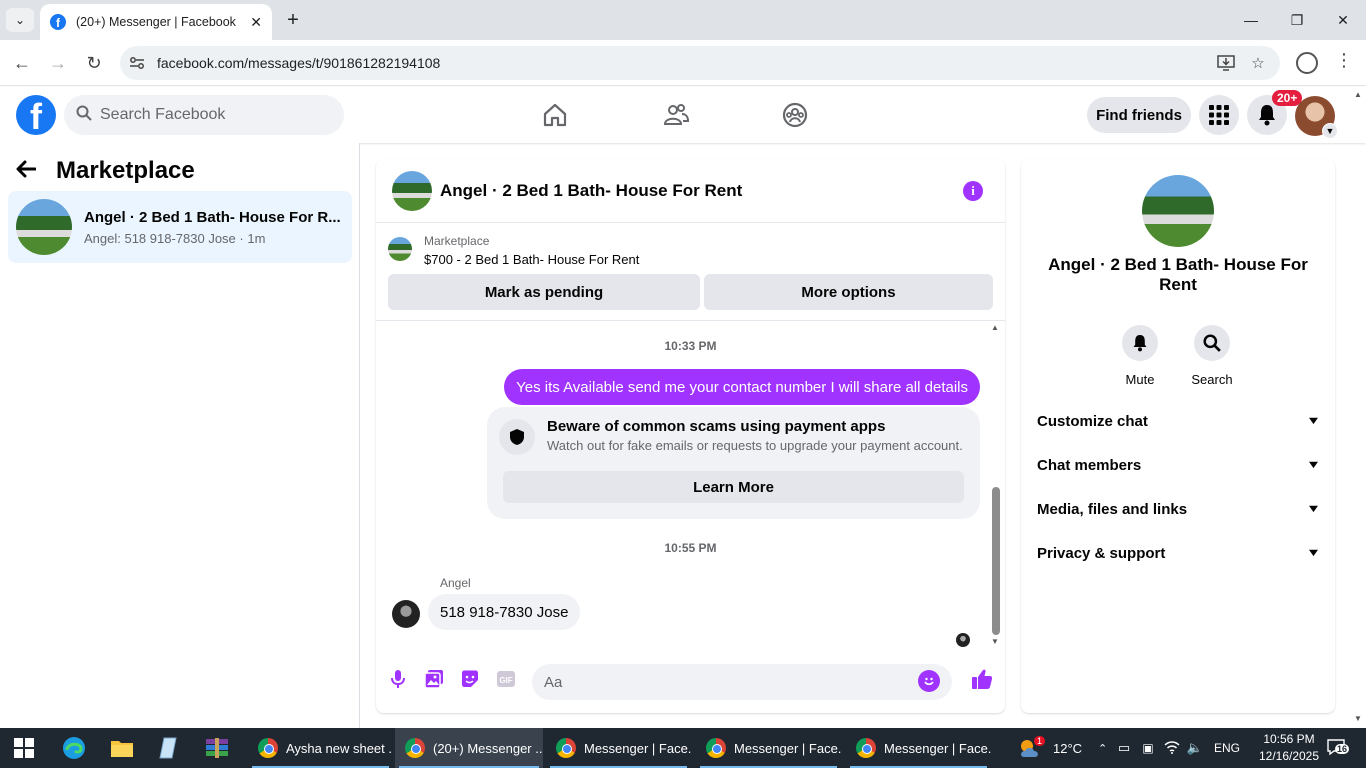 This screenshot has width=1366, height=768. What do you see at coordinates (1338, 748) in the screenshot?
I see `notification-center-icon: 16` at bounding box center [1338, 748].